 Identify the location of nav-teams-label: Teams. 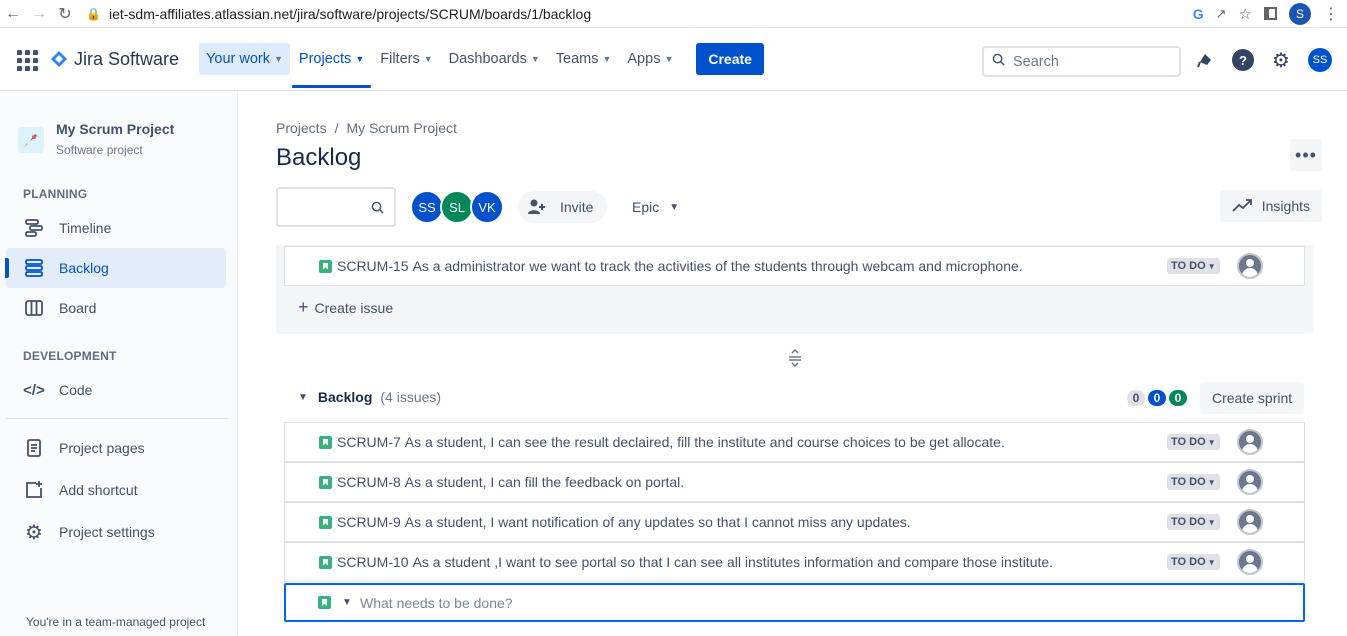
(577, 59).